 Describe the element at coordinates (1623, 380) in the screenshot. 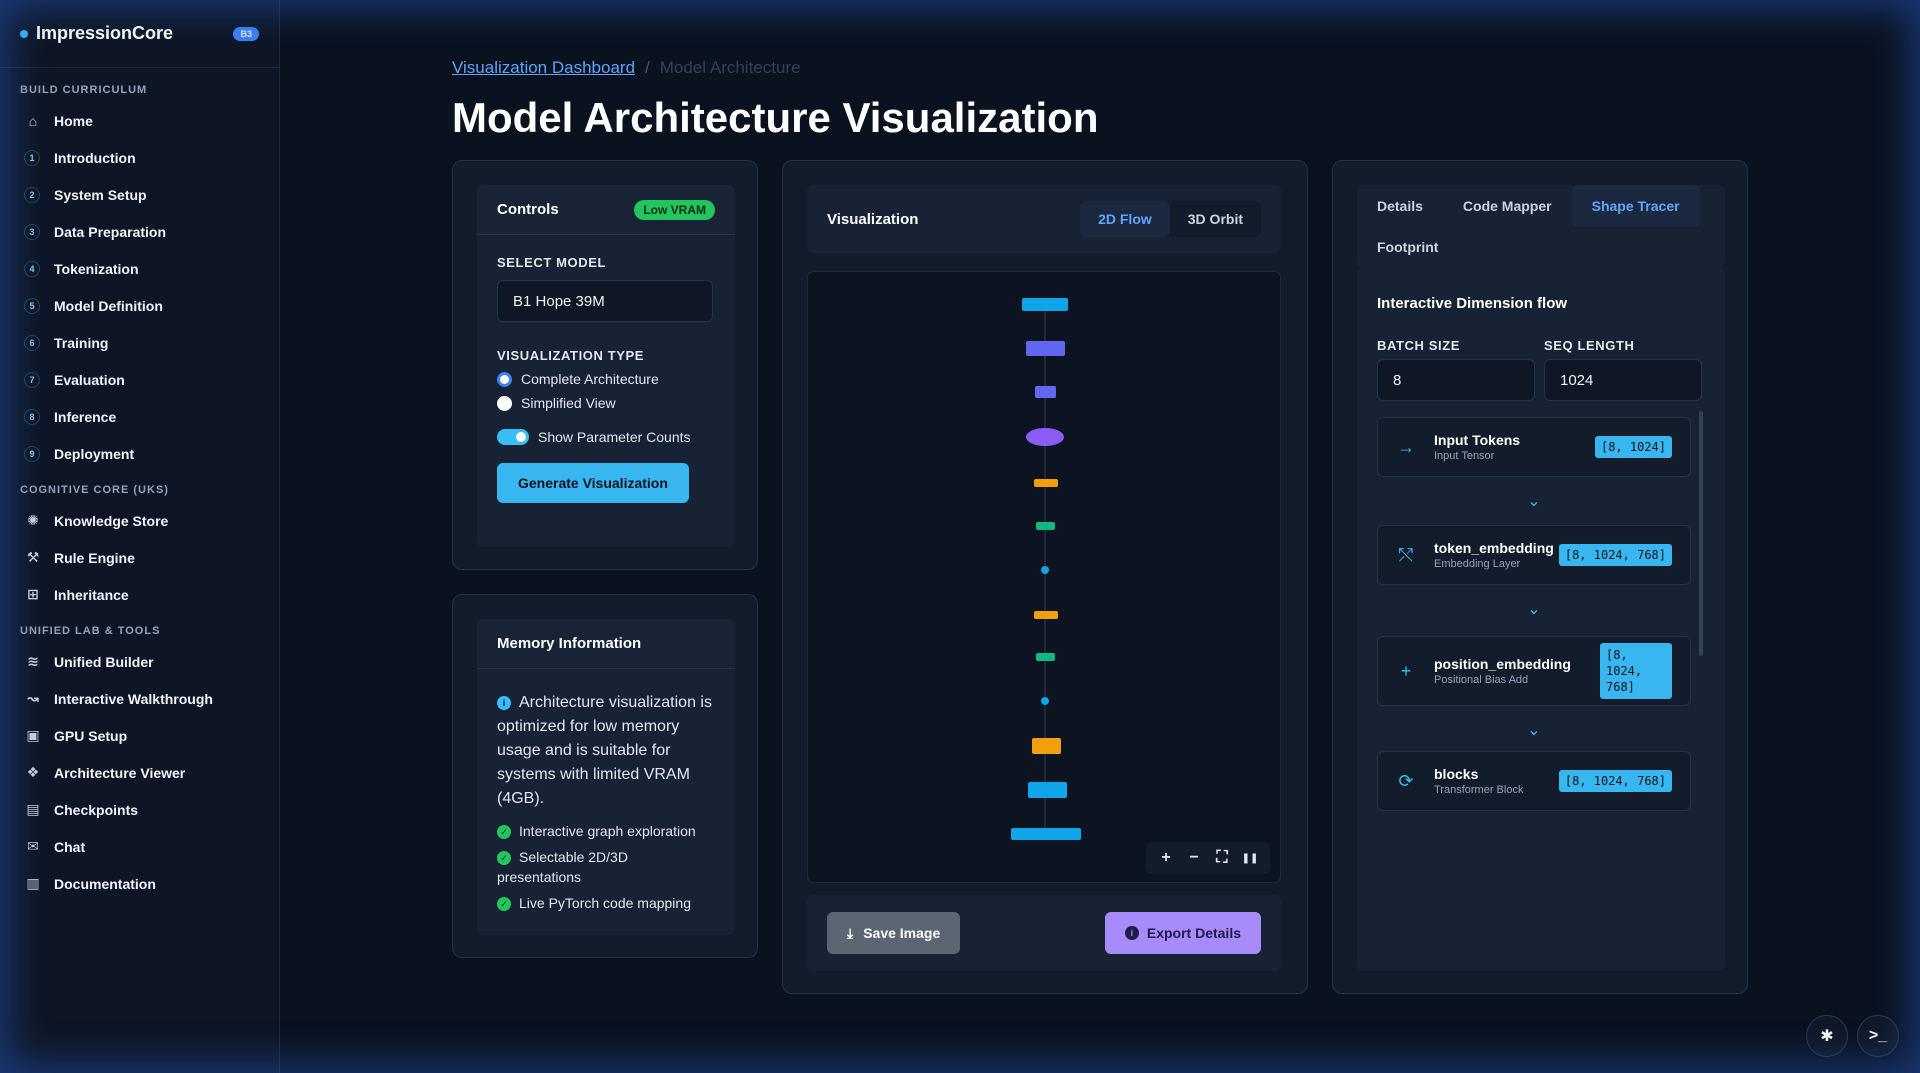

I see `seq-length-input: 1024` at that location.